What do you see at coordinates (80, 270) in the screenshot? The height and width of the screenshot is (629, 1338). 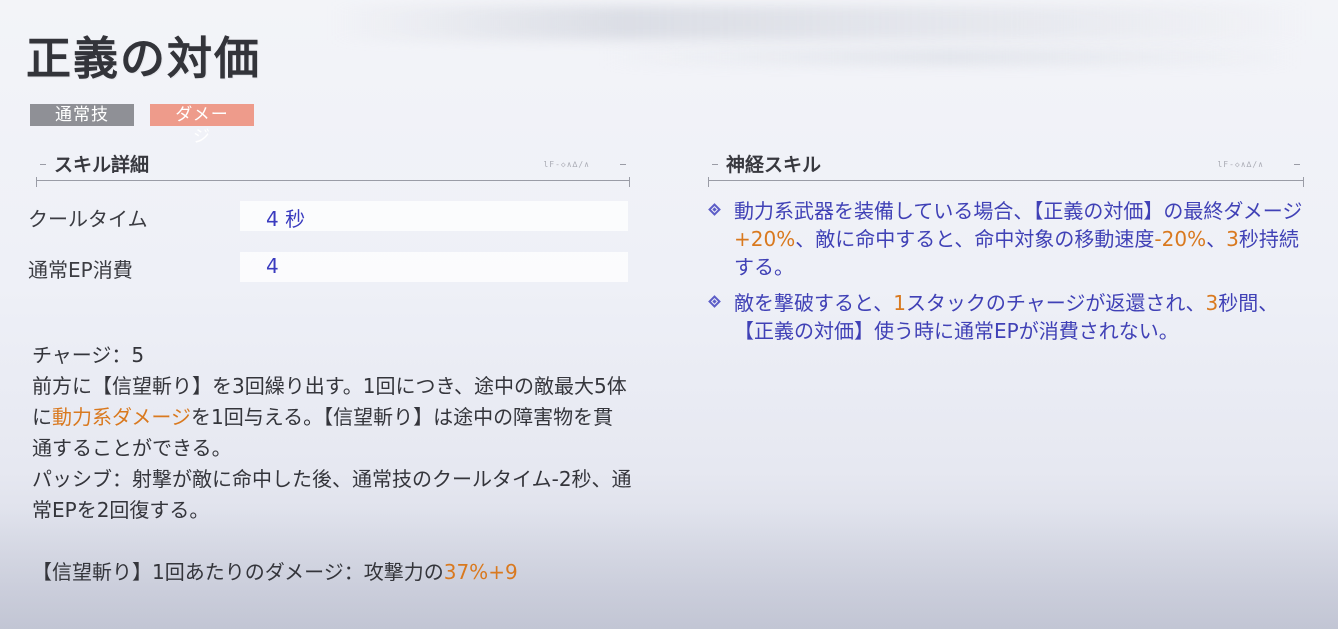 I see `stat-name: 通常EP消費` at bounding box center [80, 270].